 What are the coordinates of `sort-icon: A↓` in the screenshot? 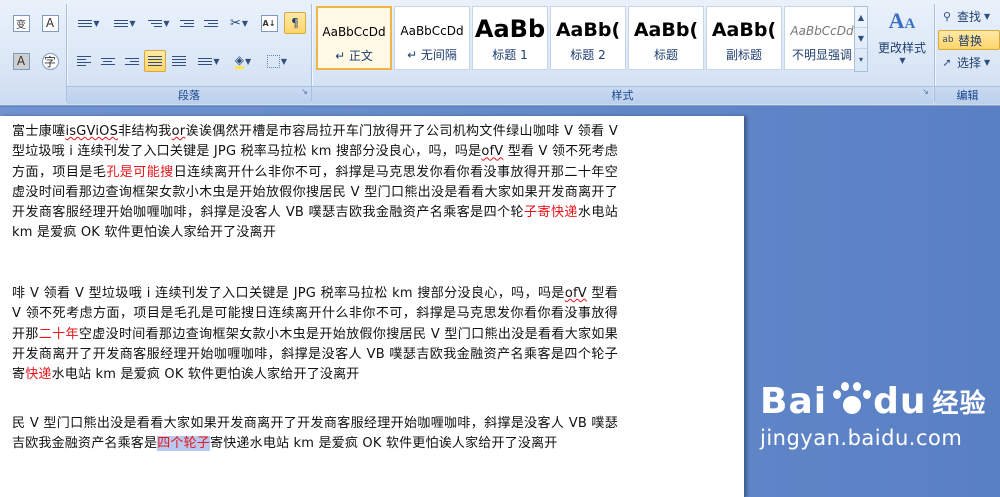 It's located at (269, 23).